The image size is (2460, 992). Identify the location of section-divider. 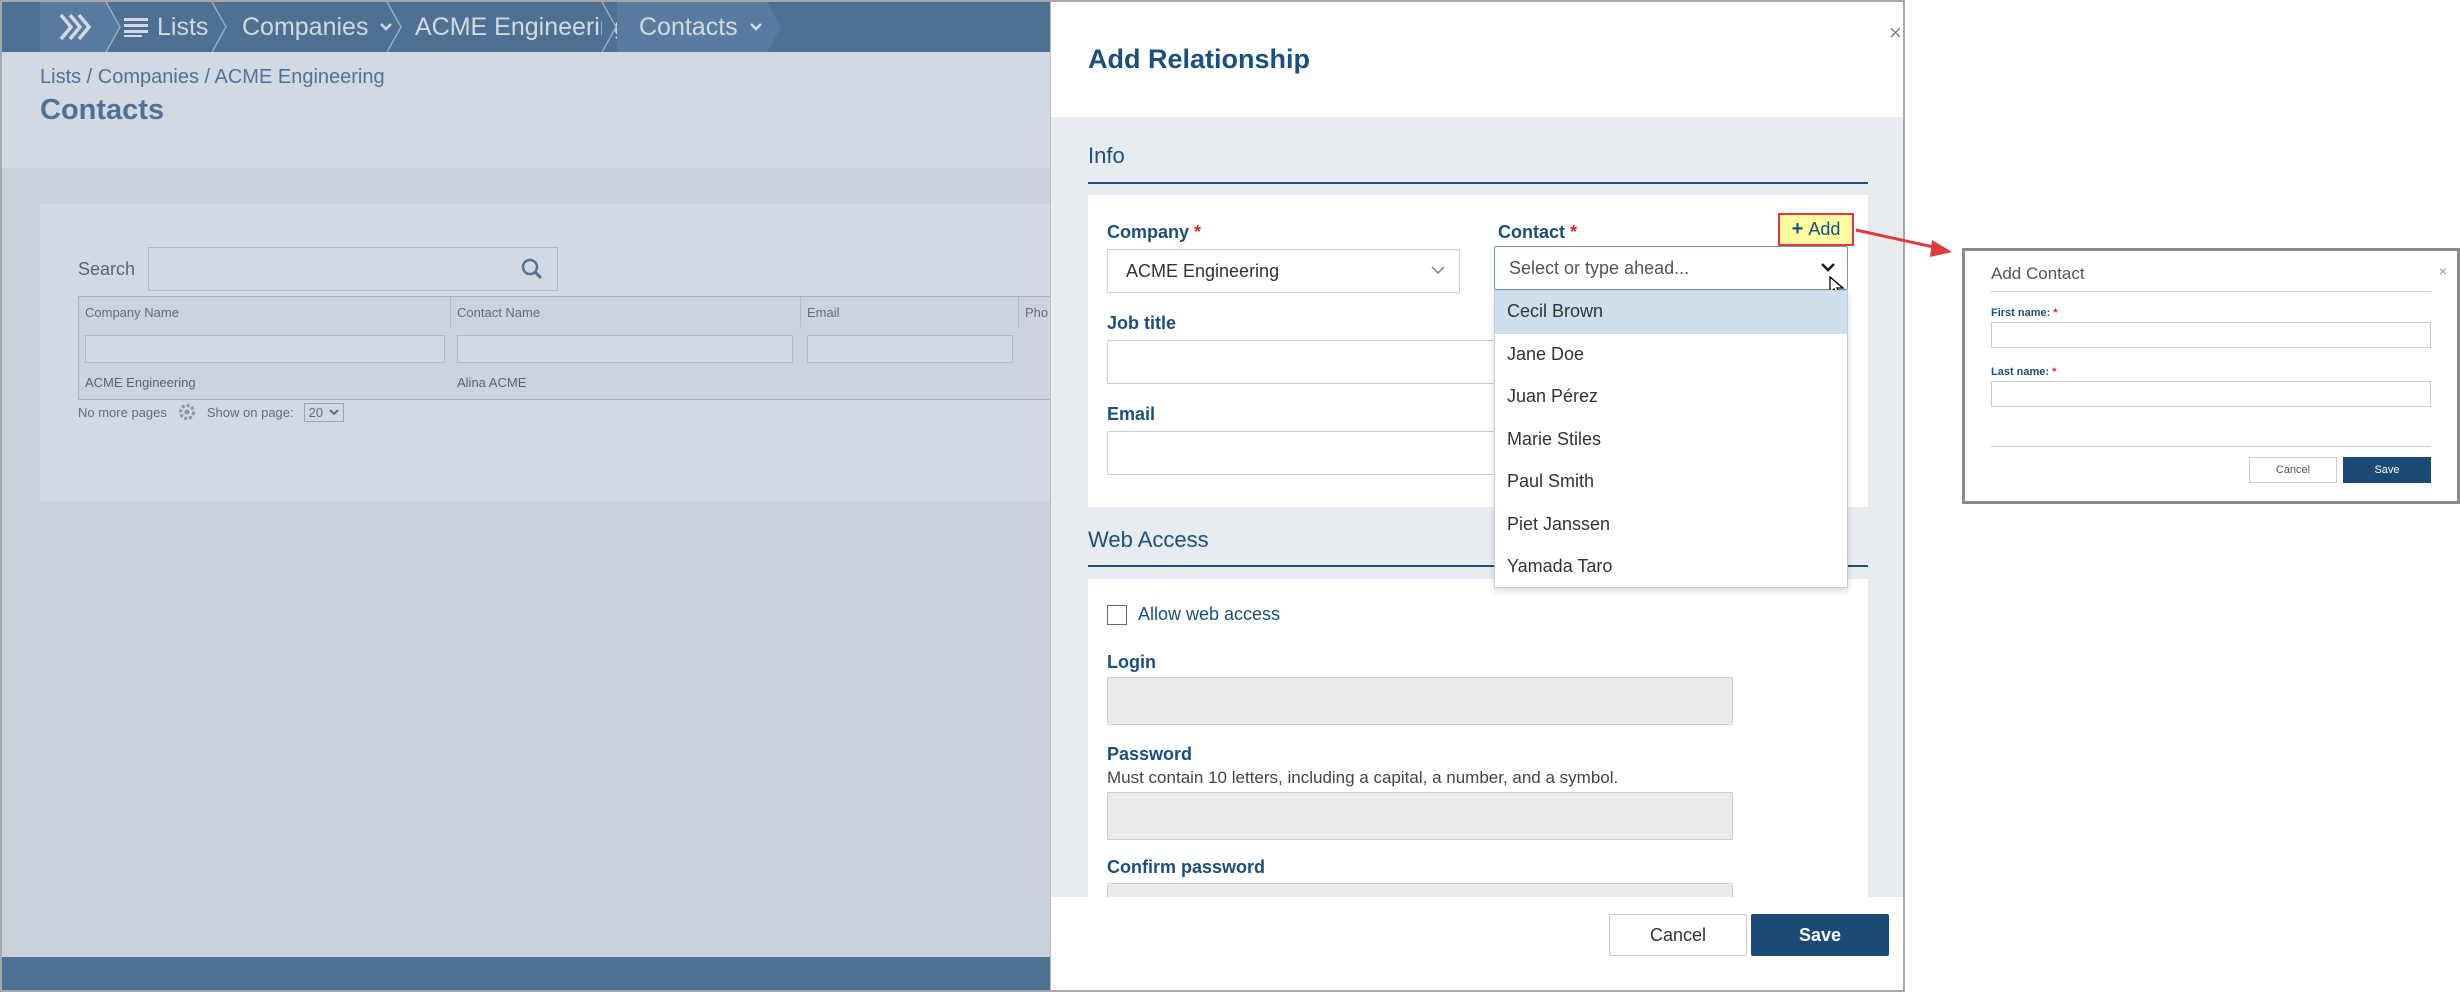
(1478, 183).